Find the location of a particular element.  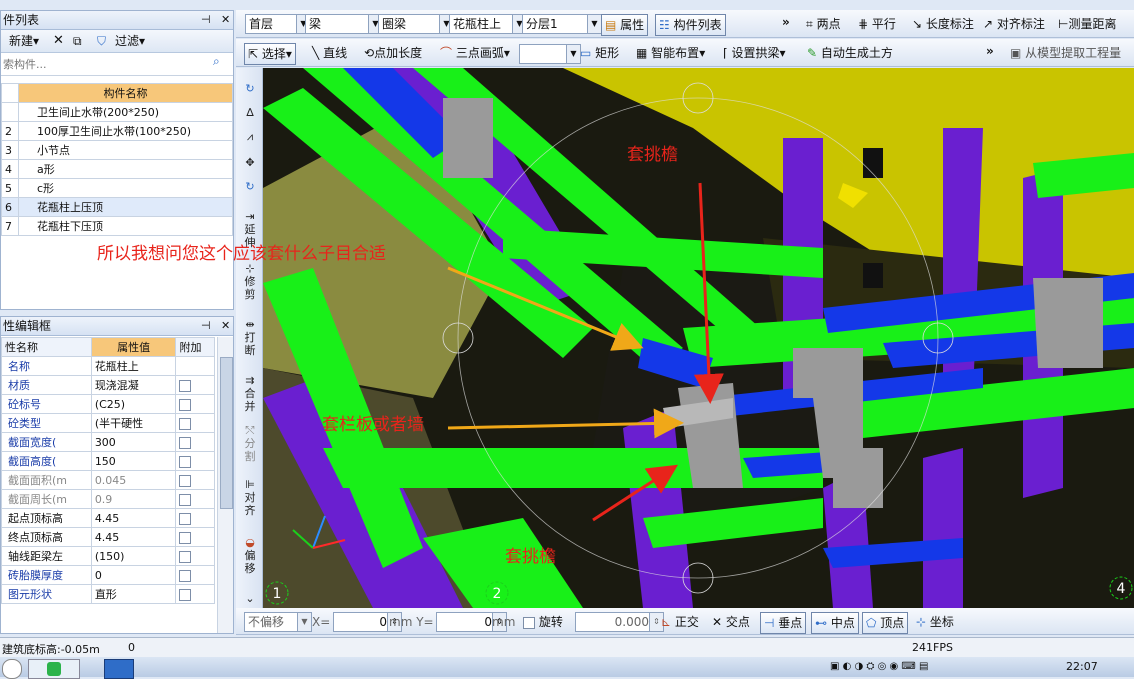

offset-button: ◒ 偏移 is located at coordinates (250, 555).